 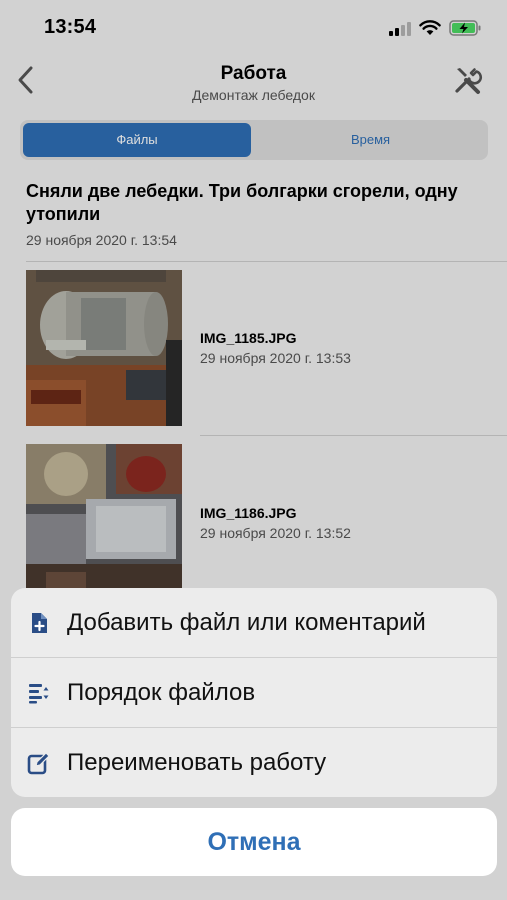 What do you see at coordinates (246, 622) in the screenshot?
I see `action-label: Добавить файл или коментарий` at bounding box center [246, 622].